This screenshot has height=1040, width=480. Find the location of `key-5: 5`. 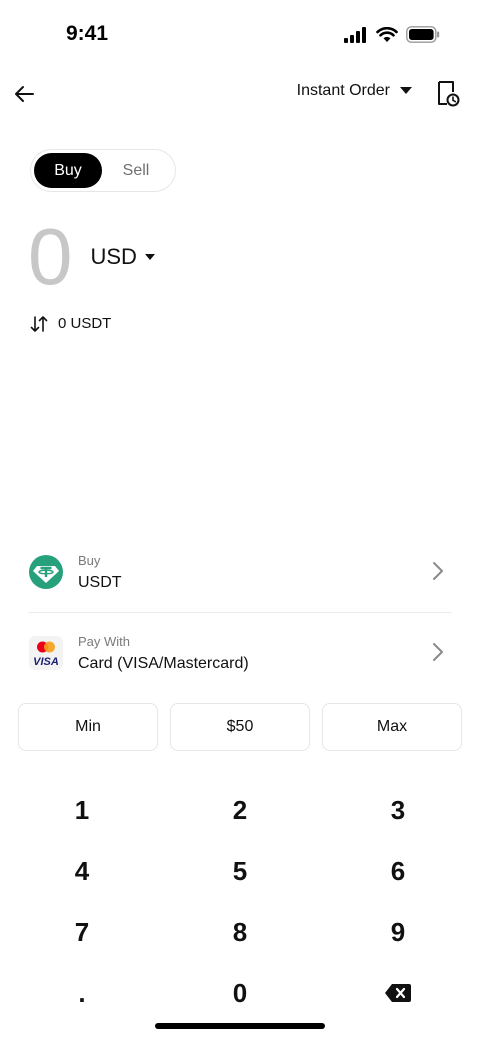

key-5: 5 is located at coordinates (240, 871).